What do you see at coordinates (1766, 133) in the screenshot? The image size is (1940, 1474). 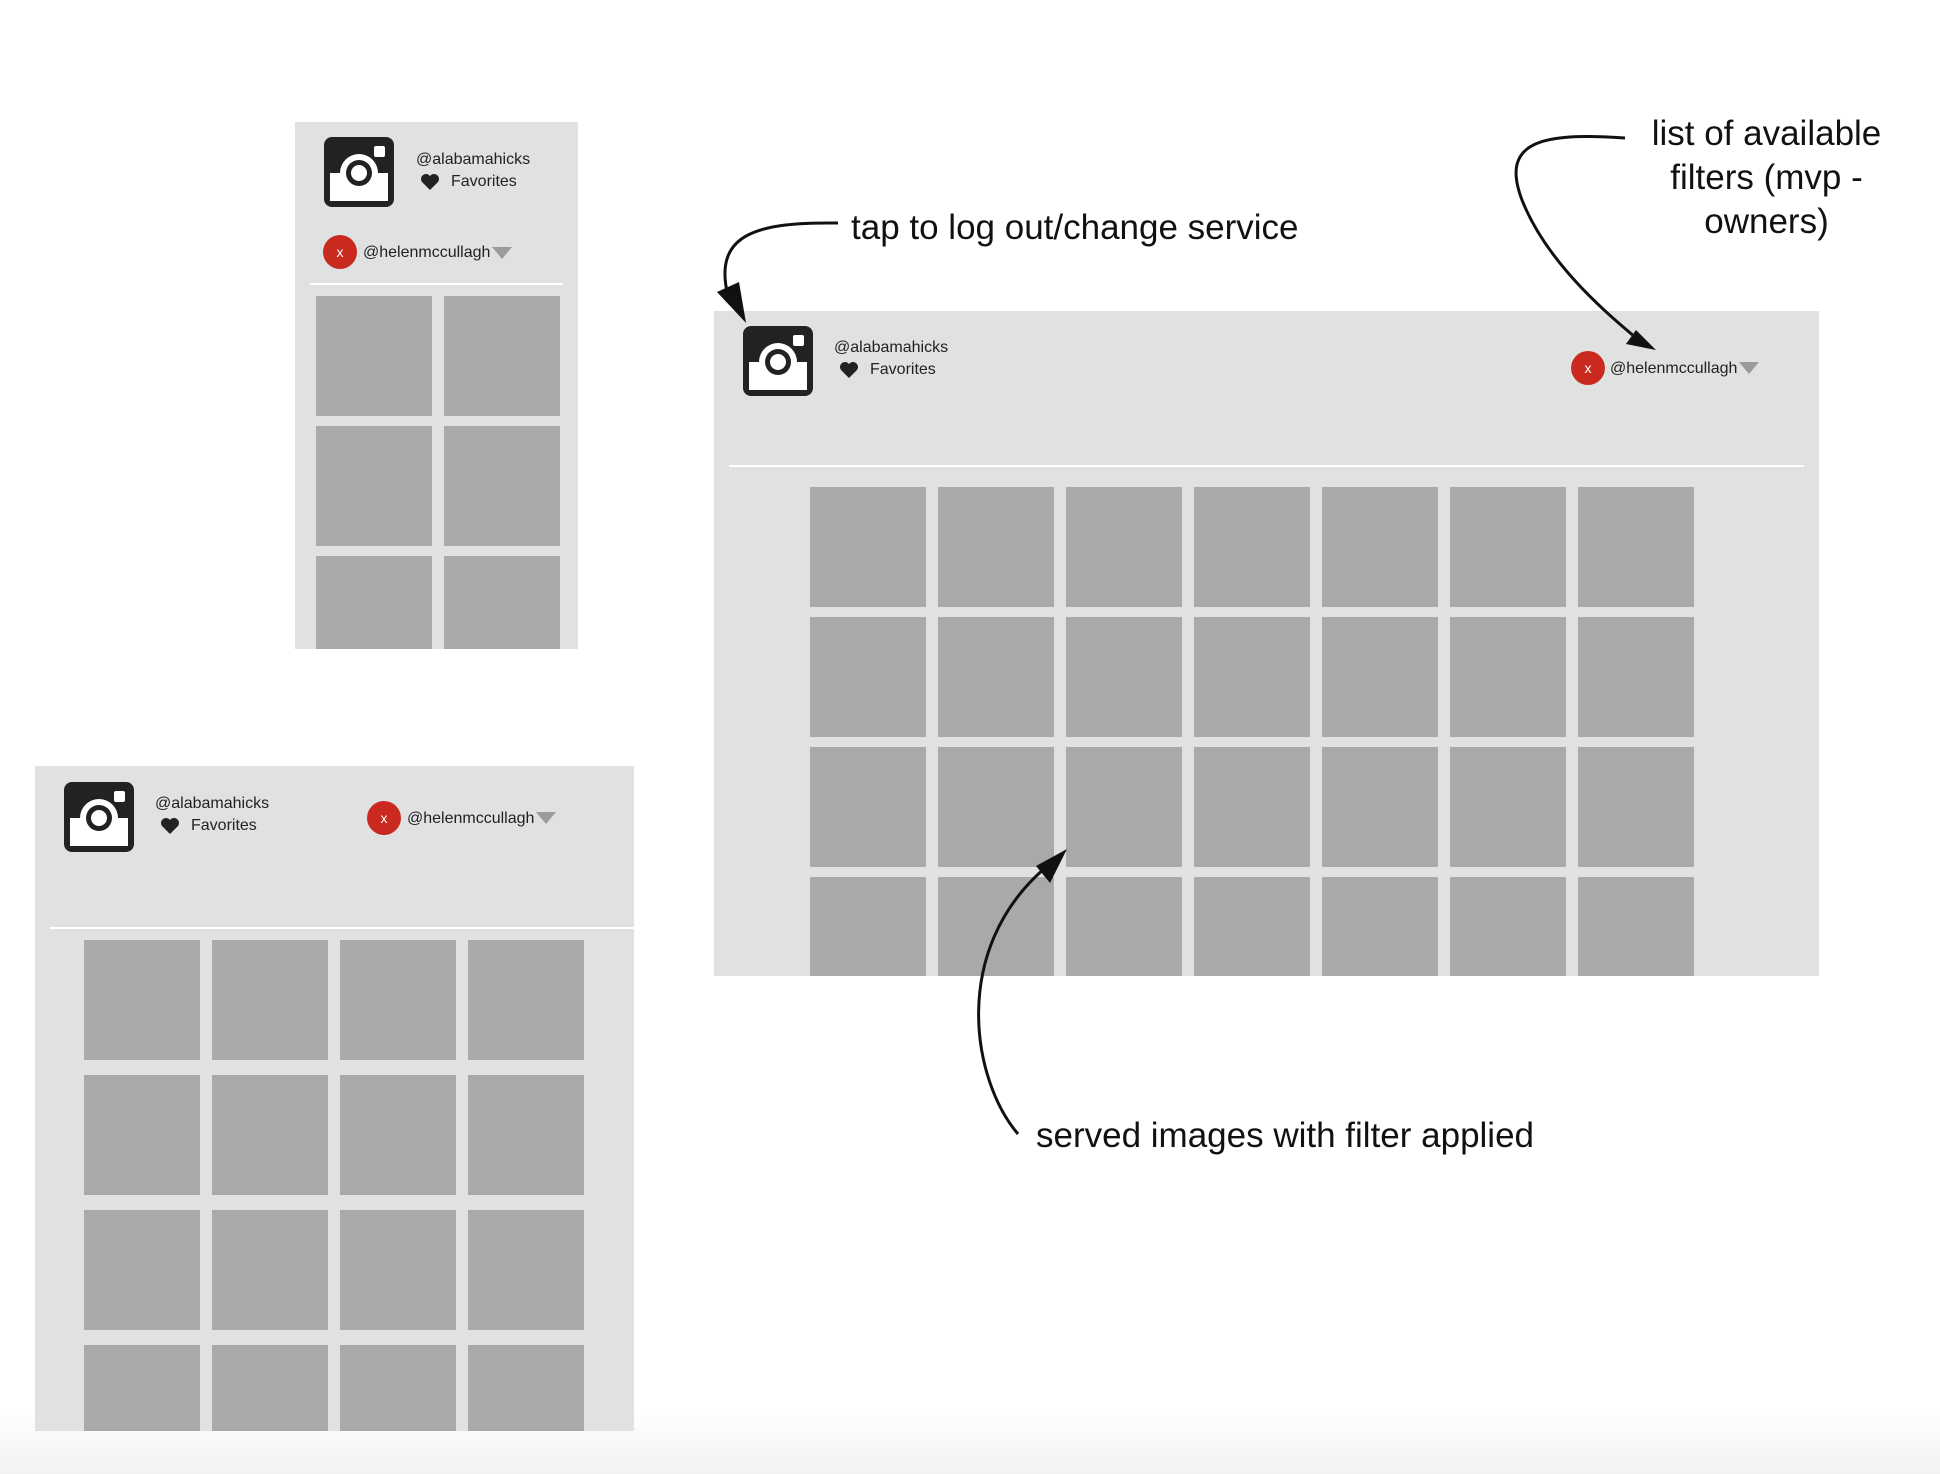 I see `filters-annotation-line: list of available` at bounding box center [1766, 133].